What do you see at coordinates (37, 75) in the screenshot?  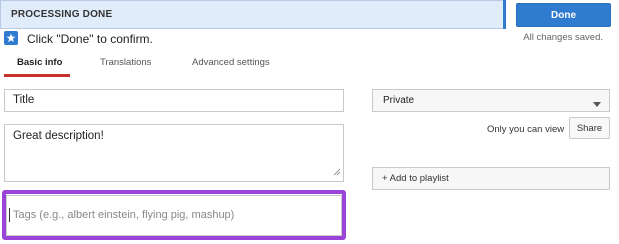 I see `active-tab-indicator` at bounding box center [37, 75].